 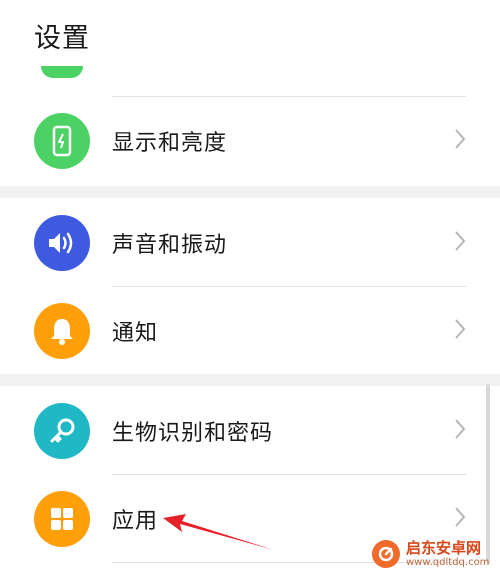 What do you see at coordinates (170, 245) in the screenshot?
I see `settings-item-label: 声音和振动` at bounding box center [170, 245].